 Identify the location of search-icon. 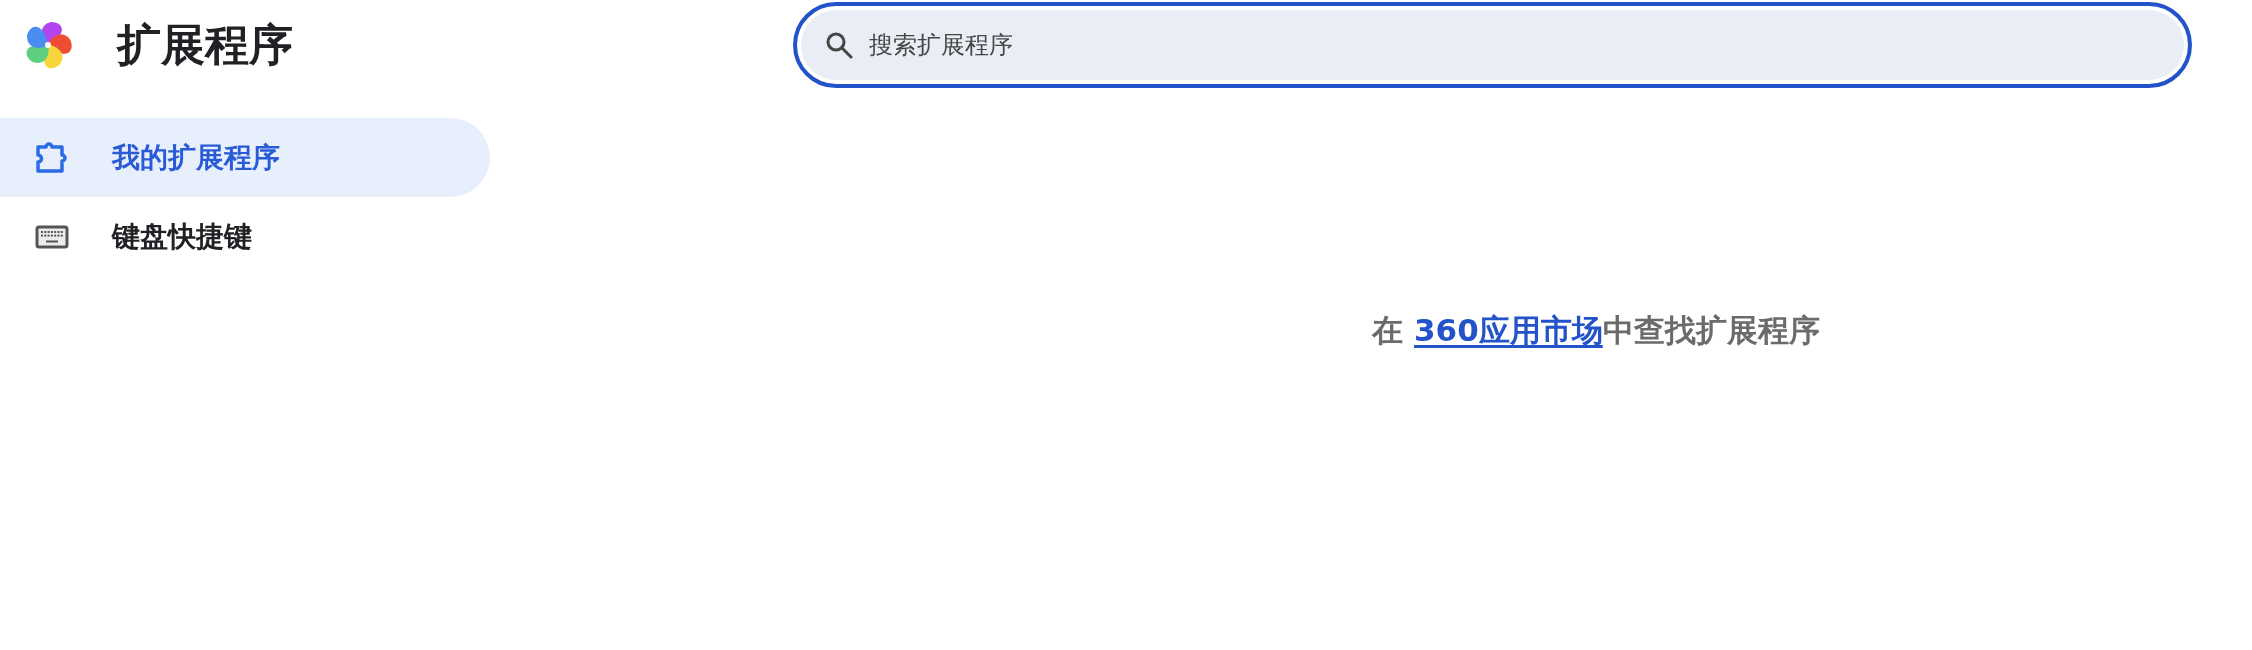
(839, 45).